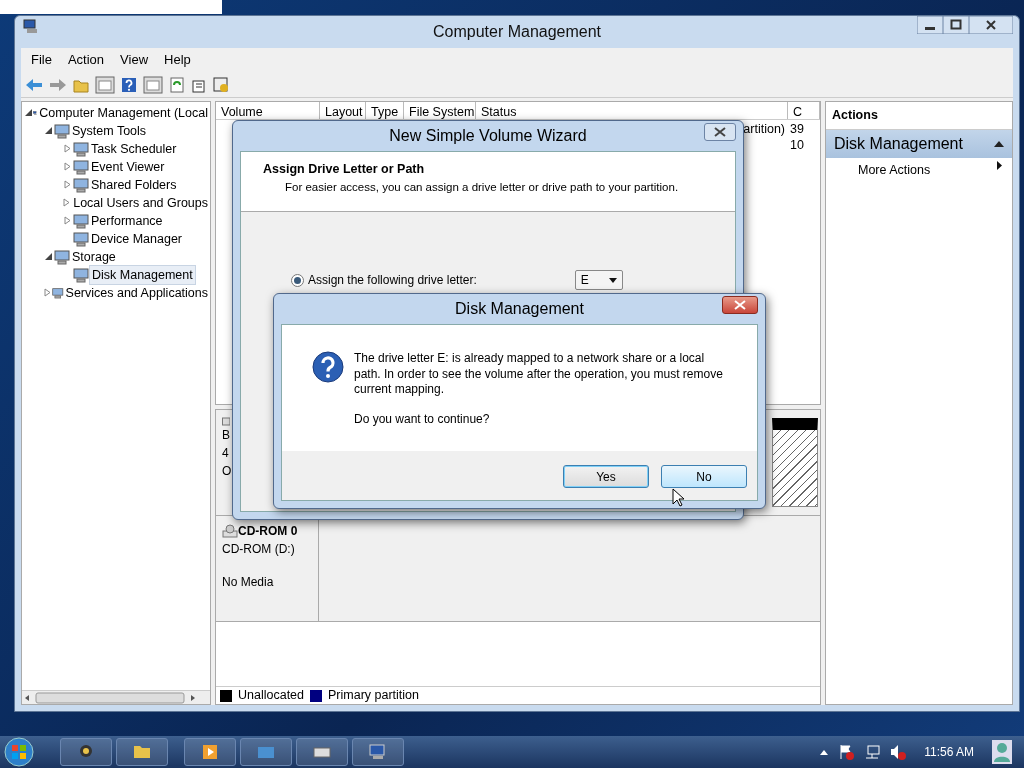  Describe the element at coordinates (797, 144) in the screenshot. I see `table-cell-text: 10` at that location.